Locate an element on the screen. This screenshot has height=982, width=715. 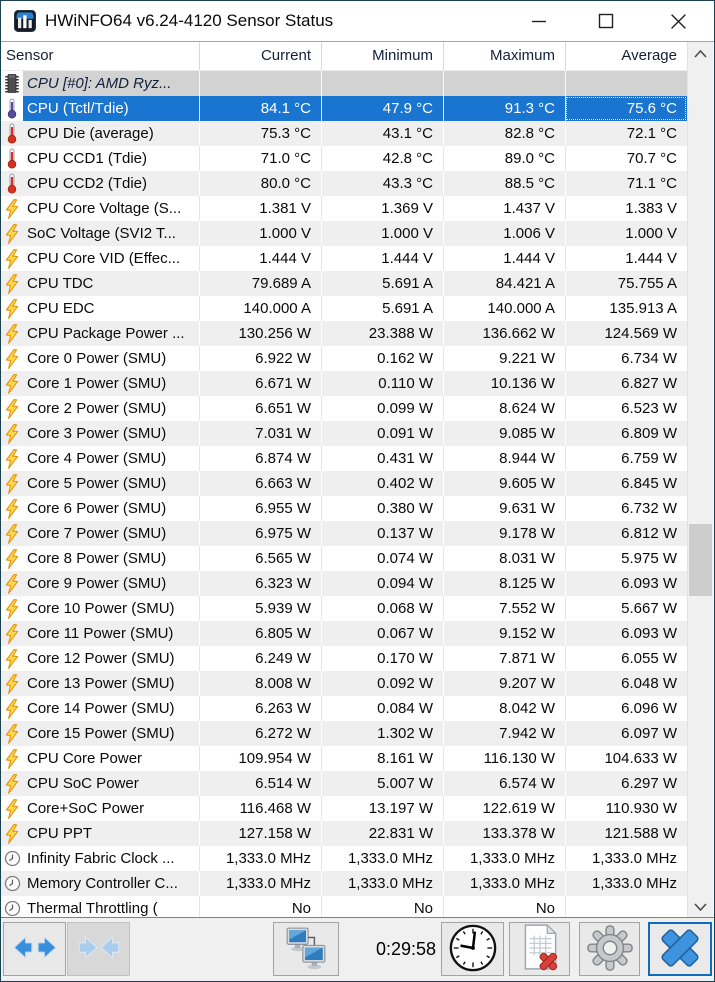
sensor-value: 104.633 W is located at coordinates (626, 758).